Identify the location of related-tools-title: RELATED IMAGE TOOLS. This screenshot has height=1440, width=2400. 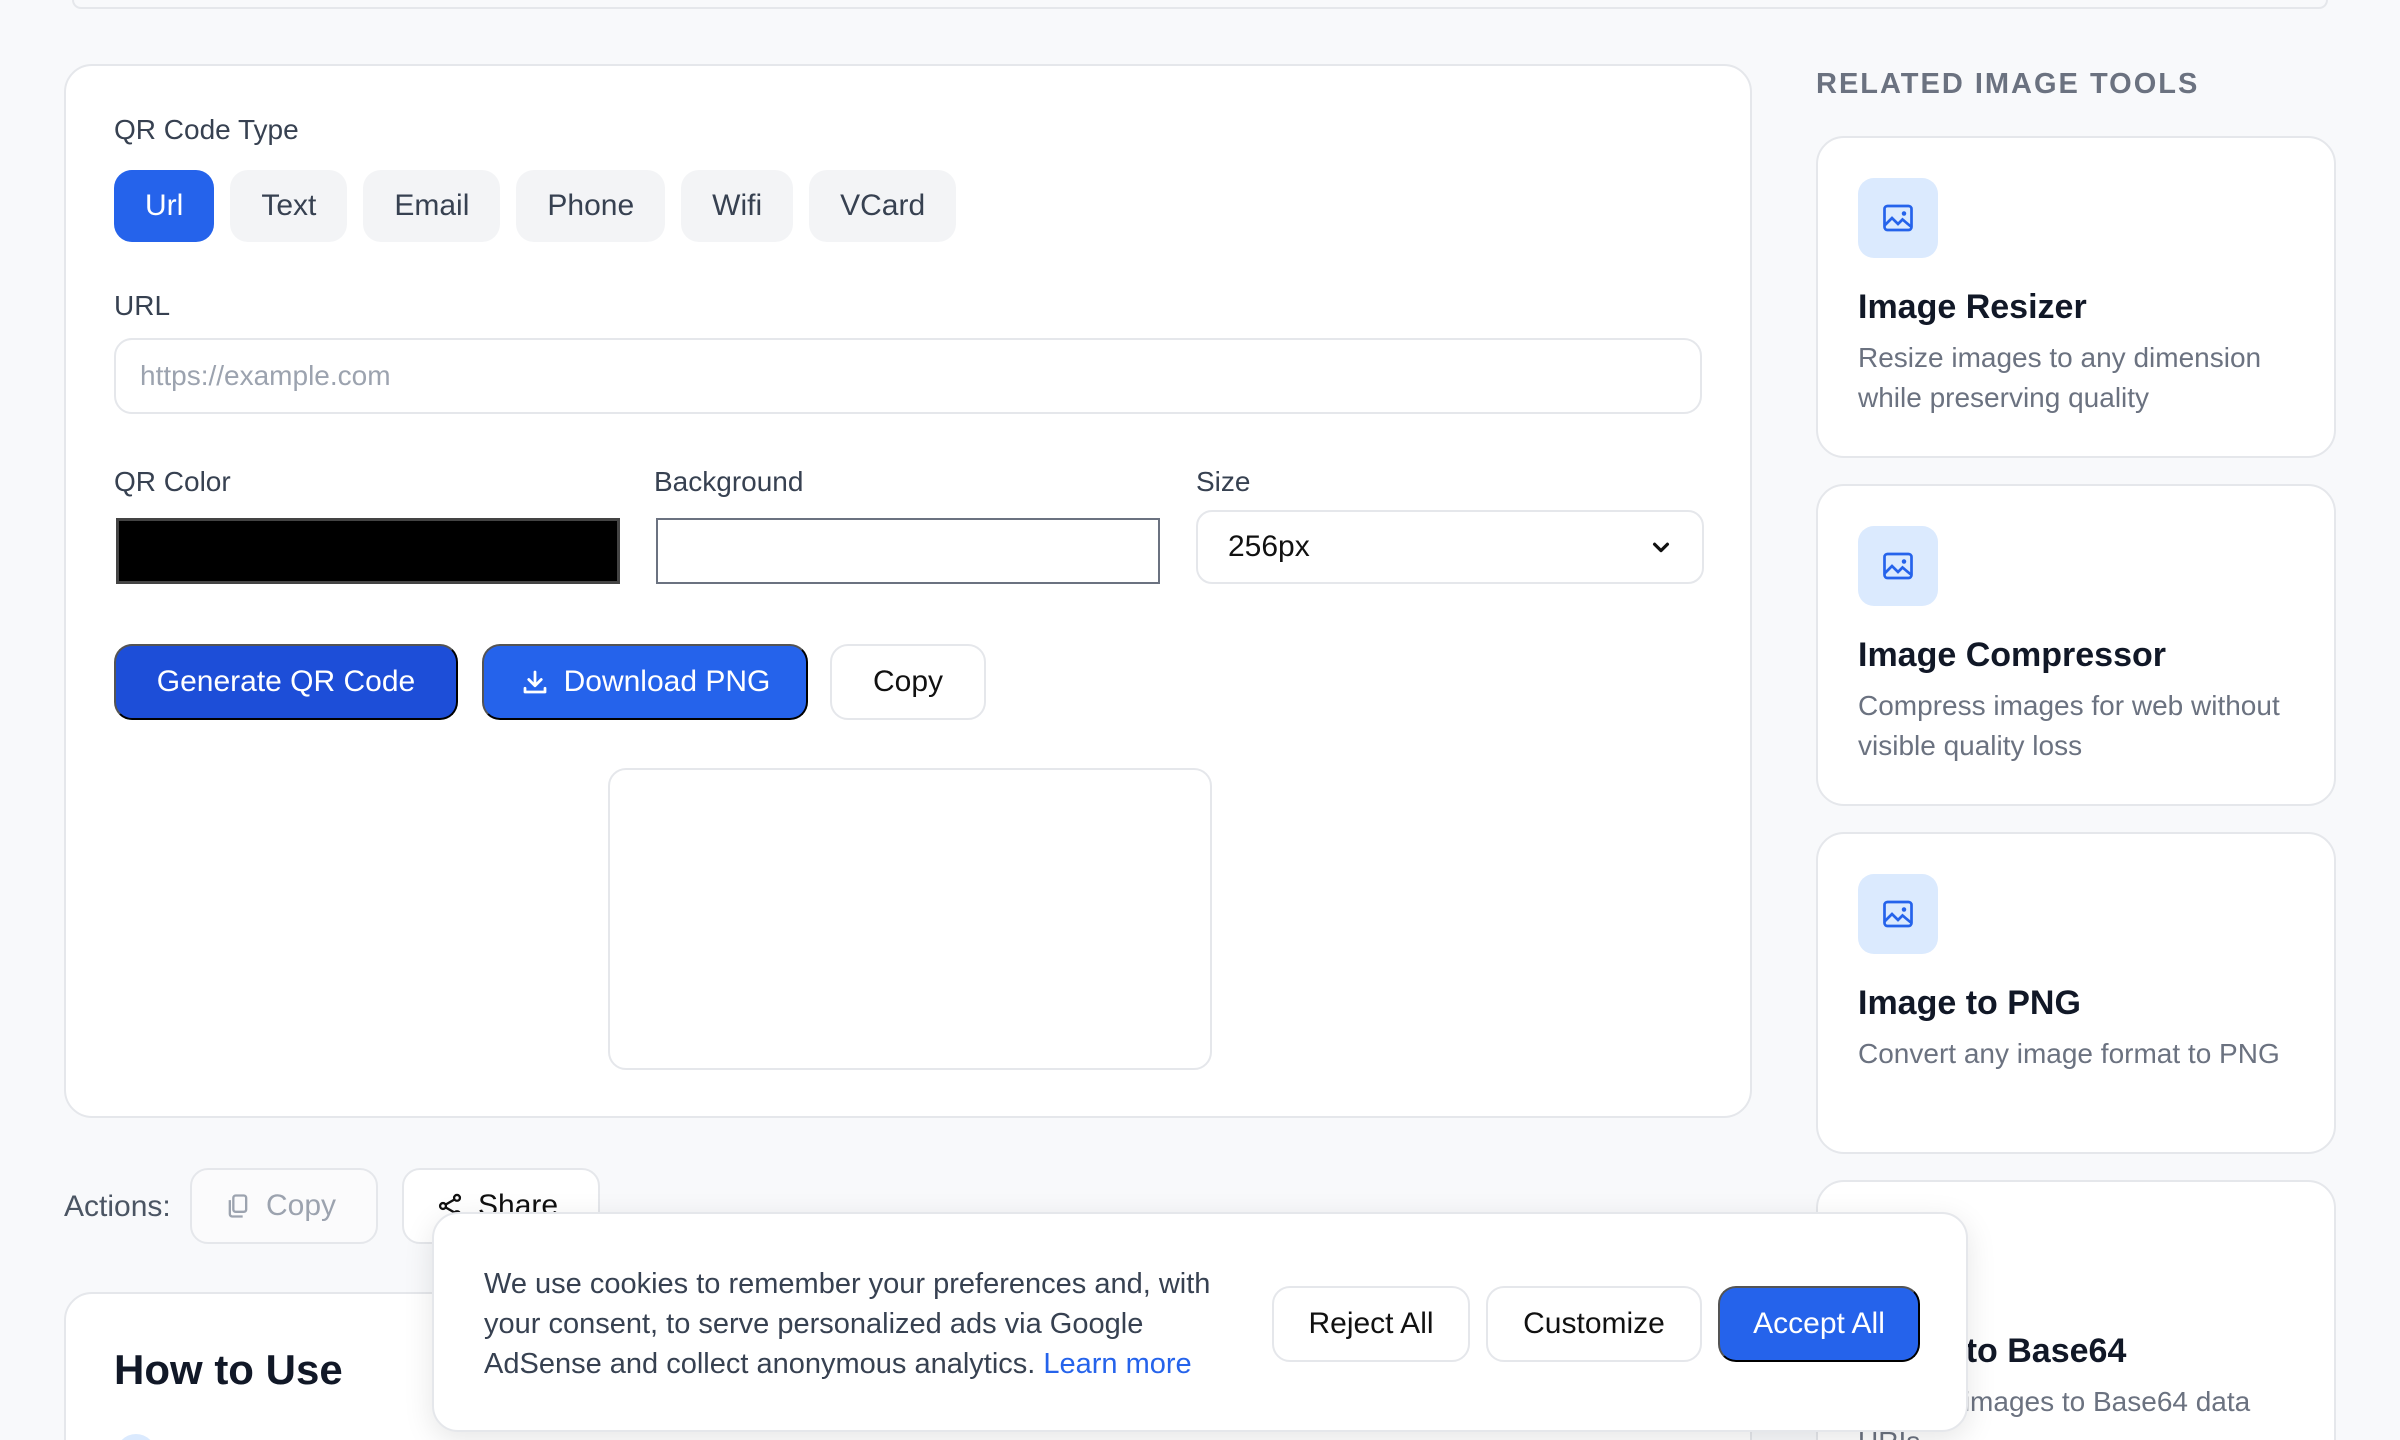
(2008, 84).